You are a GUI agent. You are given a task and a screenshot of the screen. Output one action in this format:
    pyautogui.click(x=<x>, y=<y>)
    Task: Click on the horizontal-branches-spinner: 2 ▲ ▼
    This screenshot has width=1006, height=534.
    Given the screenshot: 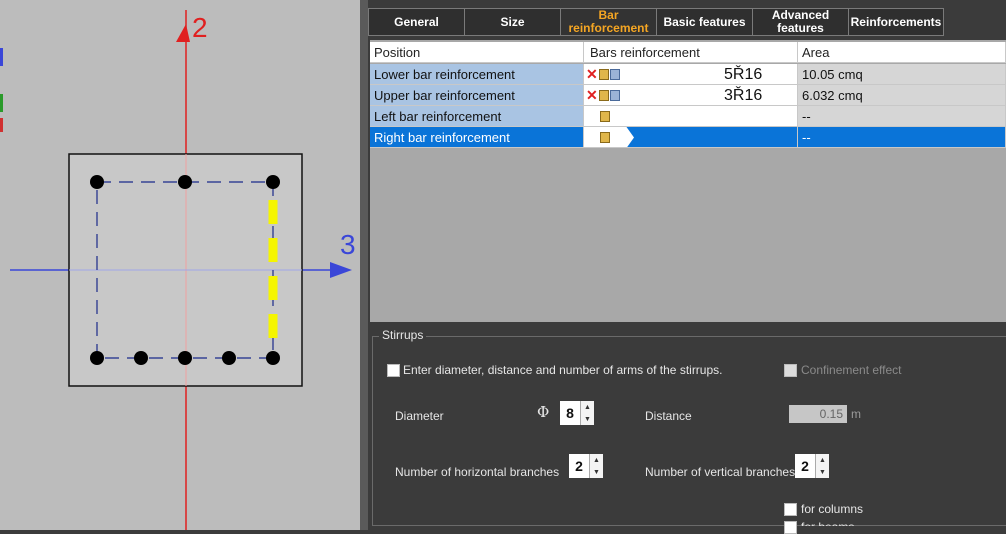 What is the action you would take?
    pyautogui.click(x=586, y=466)
    